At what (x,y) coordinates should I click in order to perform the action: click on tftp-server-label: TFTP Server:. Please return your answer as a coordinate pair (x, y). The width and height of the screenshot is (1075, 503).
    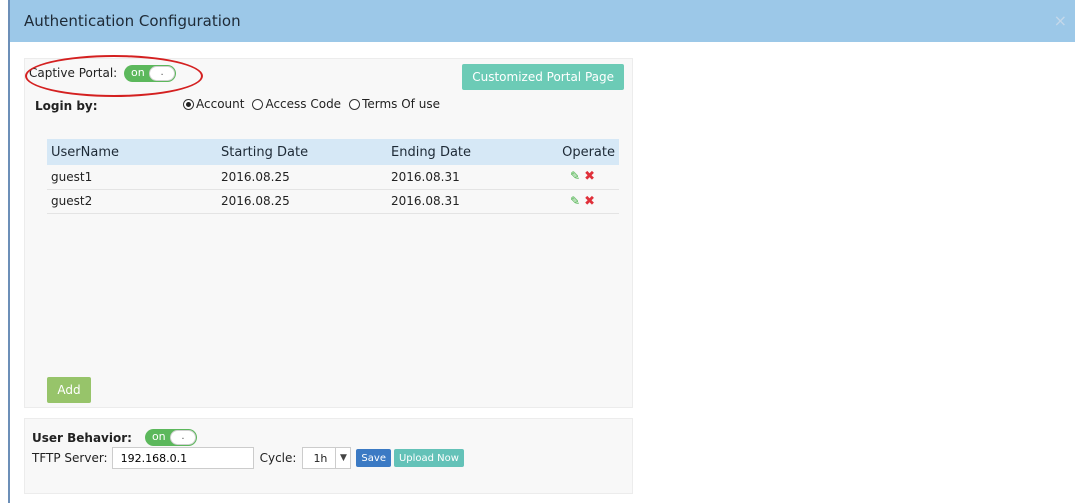
    Looking at the image, I should click on (70, 458).